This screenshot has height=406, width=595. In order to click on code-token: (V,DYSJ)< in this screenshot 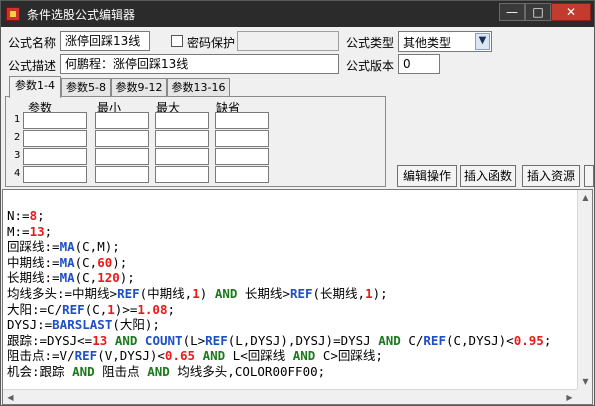, I will do `click(131, 356)`.